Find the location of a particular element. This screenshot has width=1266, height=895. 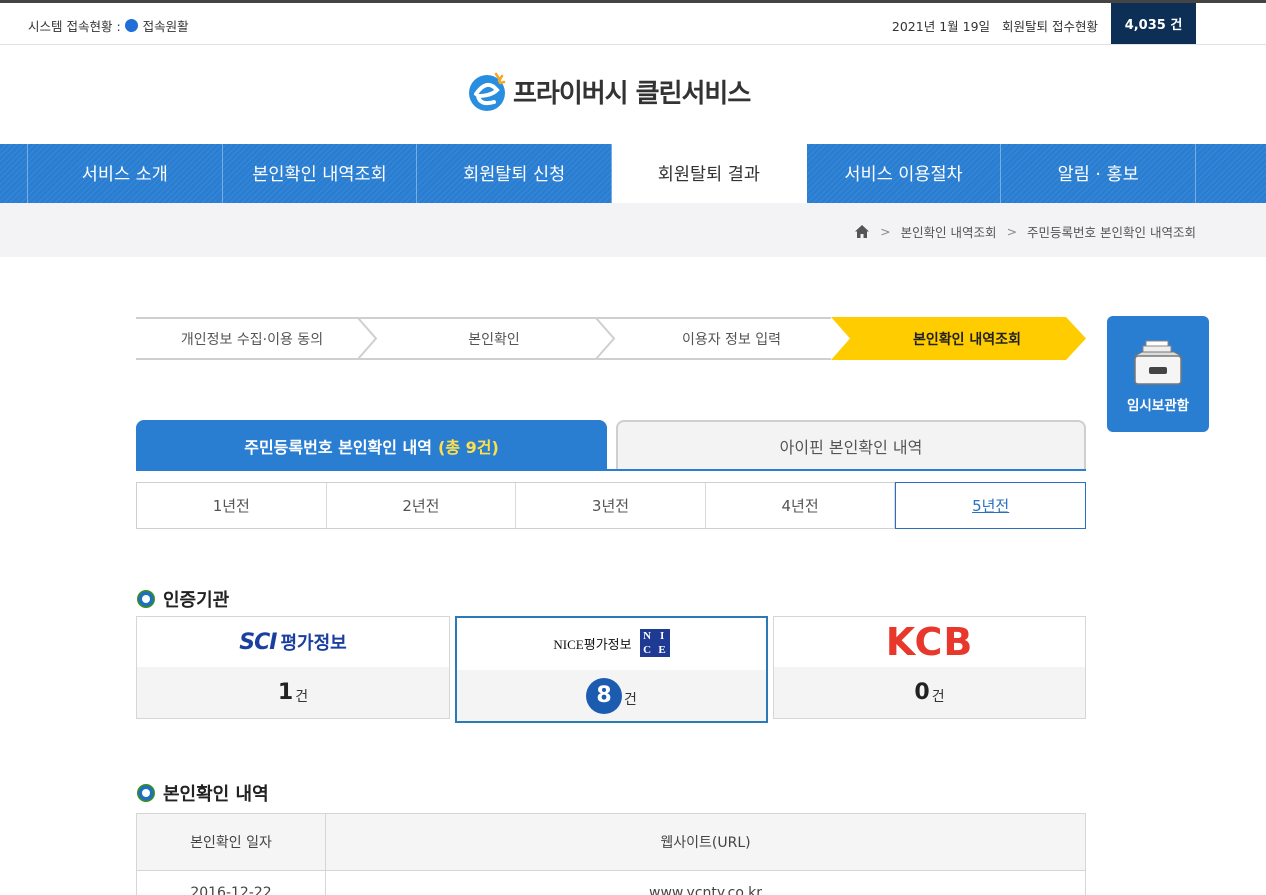

step-consent: 개인정보 수집·이용 동의 is located at coordinates (252, 339).